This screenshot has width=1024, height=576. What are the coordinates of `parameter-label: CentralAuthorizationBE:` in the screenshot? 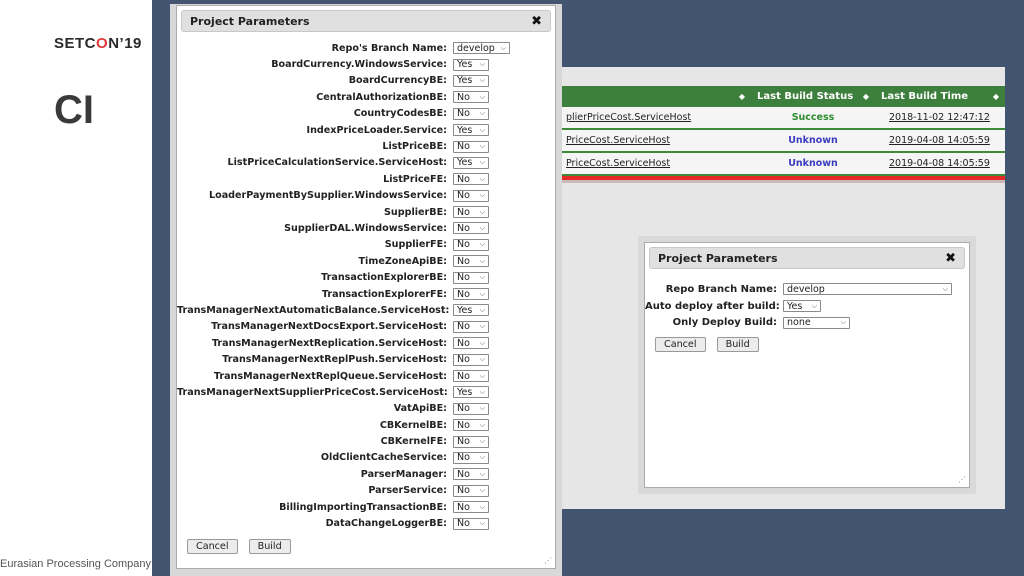 It's located at (381, 97).